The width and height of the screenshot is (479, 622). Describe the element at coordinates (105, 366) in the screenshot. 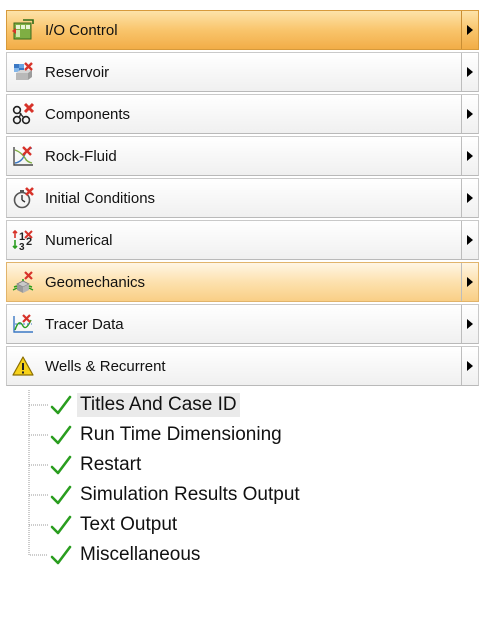

I see `nav-item-label: Wells & Recurrent` at that location.